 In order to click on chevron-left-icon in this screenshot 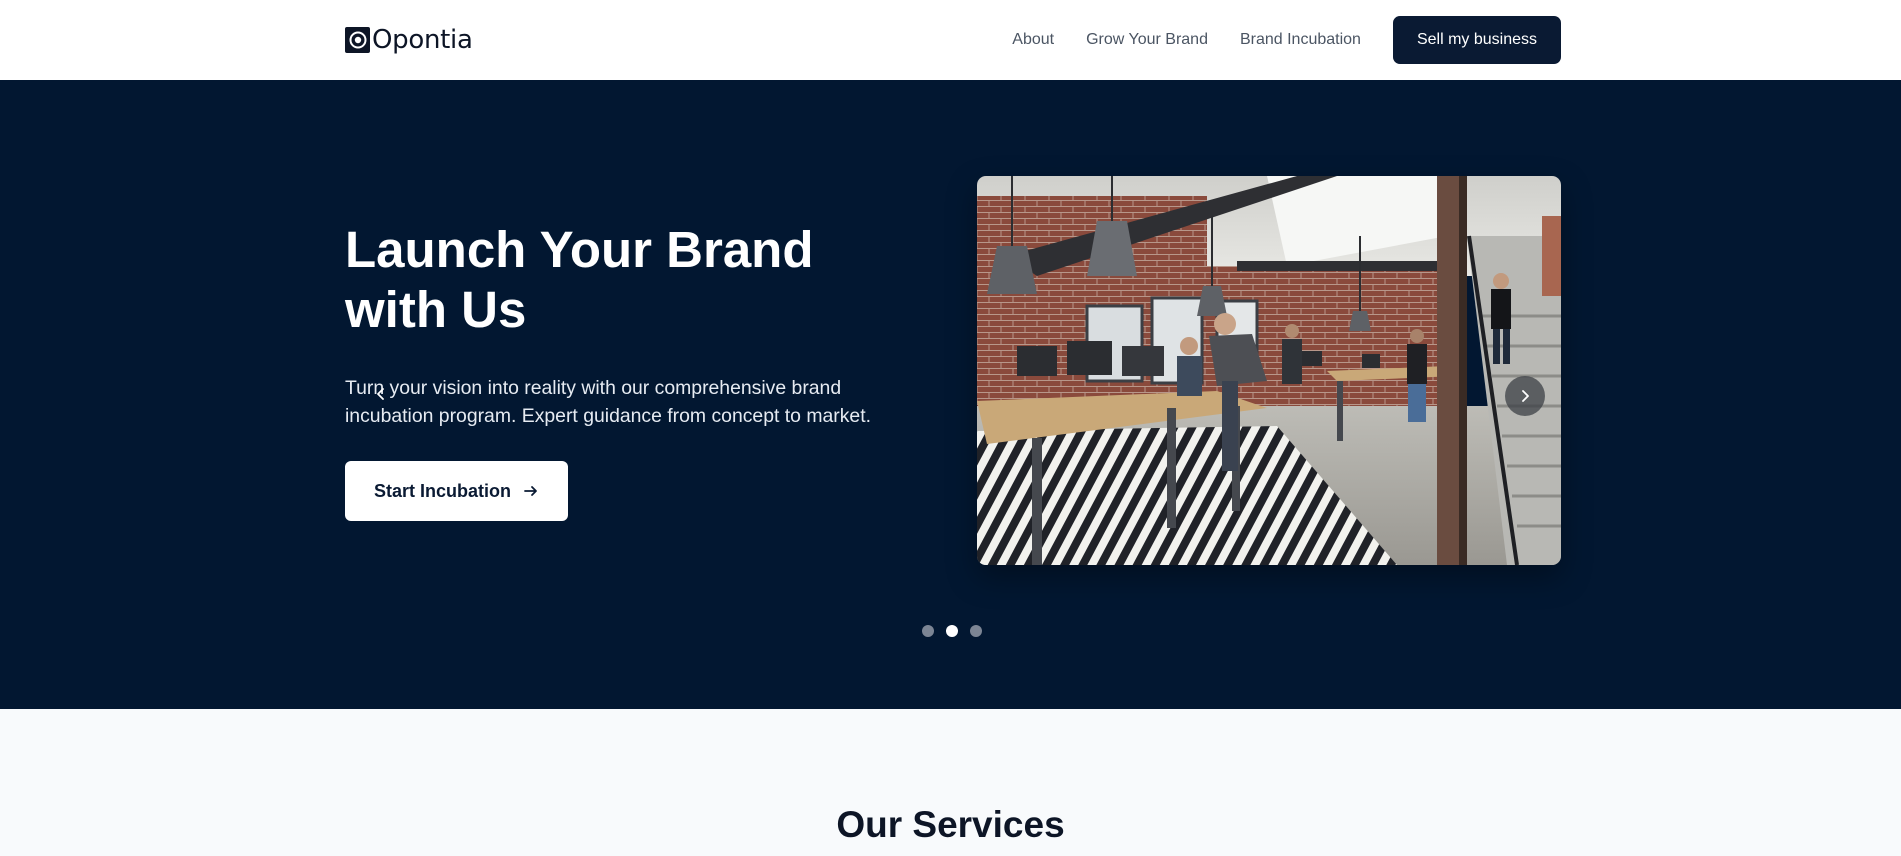, I will do `click(380, 394)`.